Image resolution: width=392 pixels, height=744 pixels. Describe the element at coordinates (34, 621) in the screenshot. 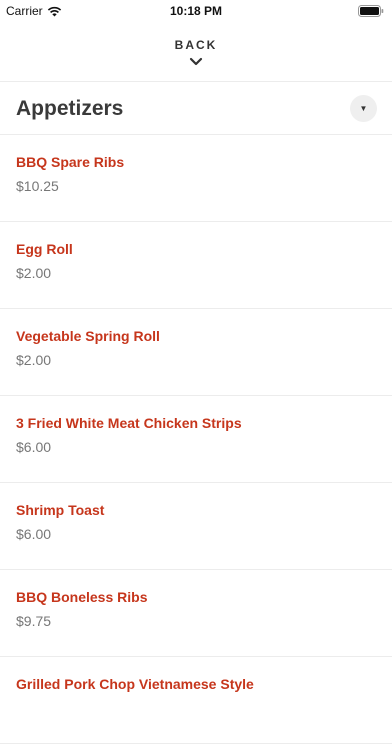

I see `item-price: $9.75` at that location.